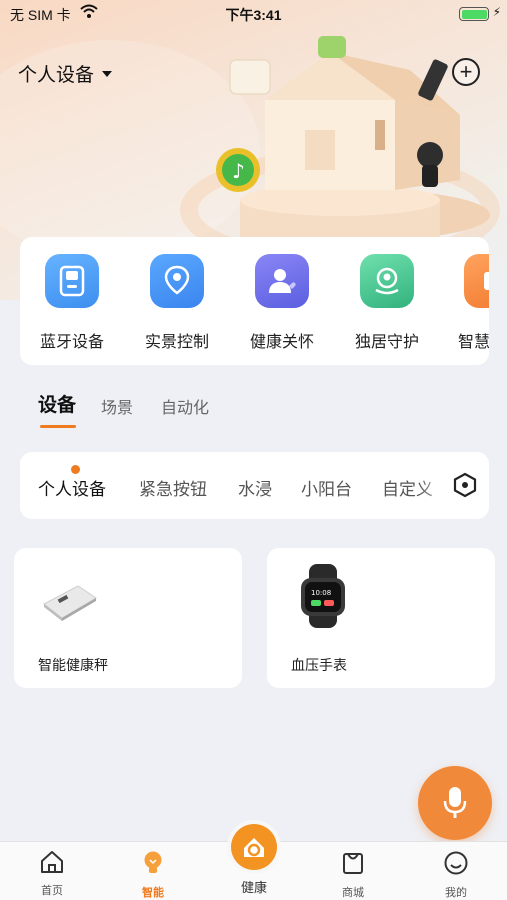 This screenshot has width=507, height=900. I want to click on microphone-icon, so click(455, 802).